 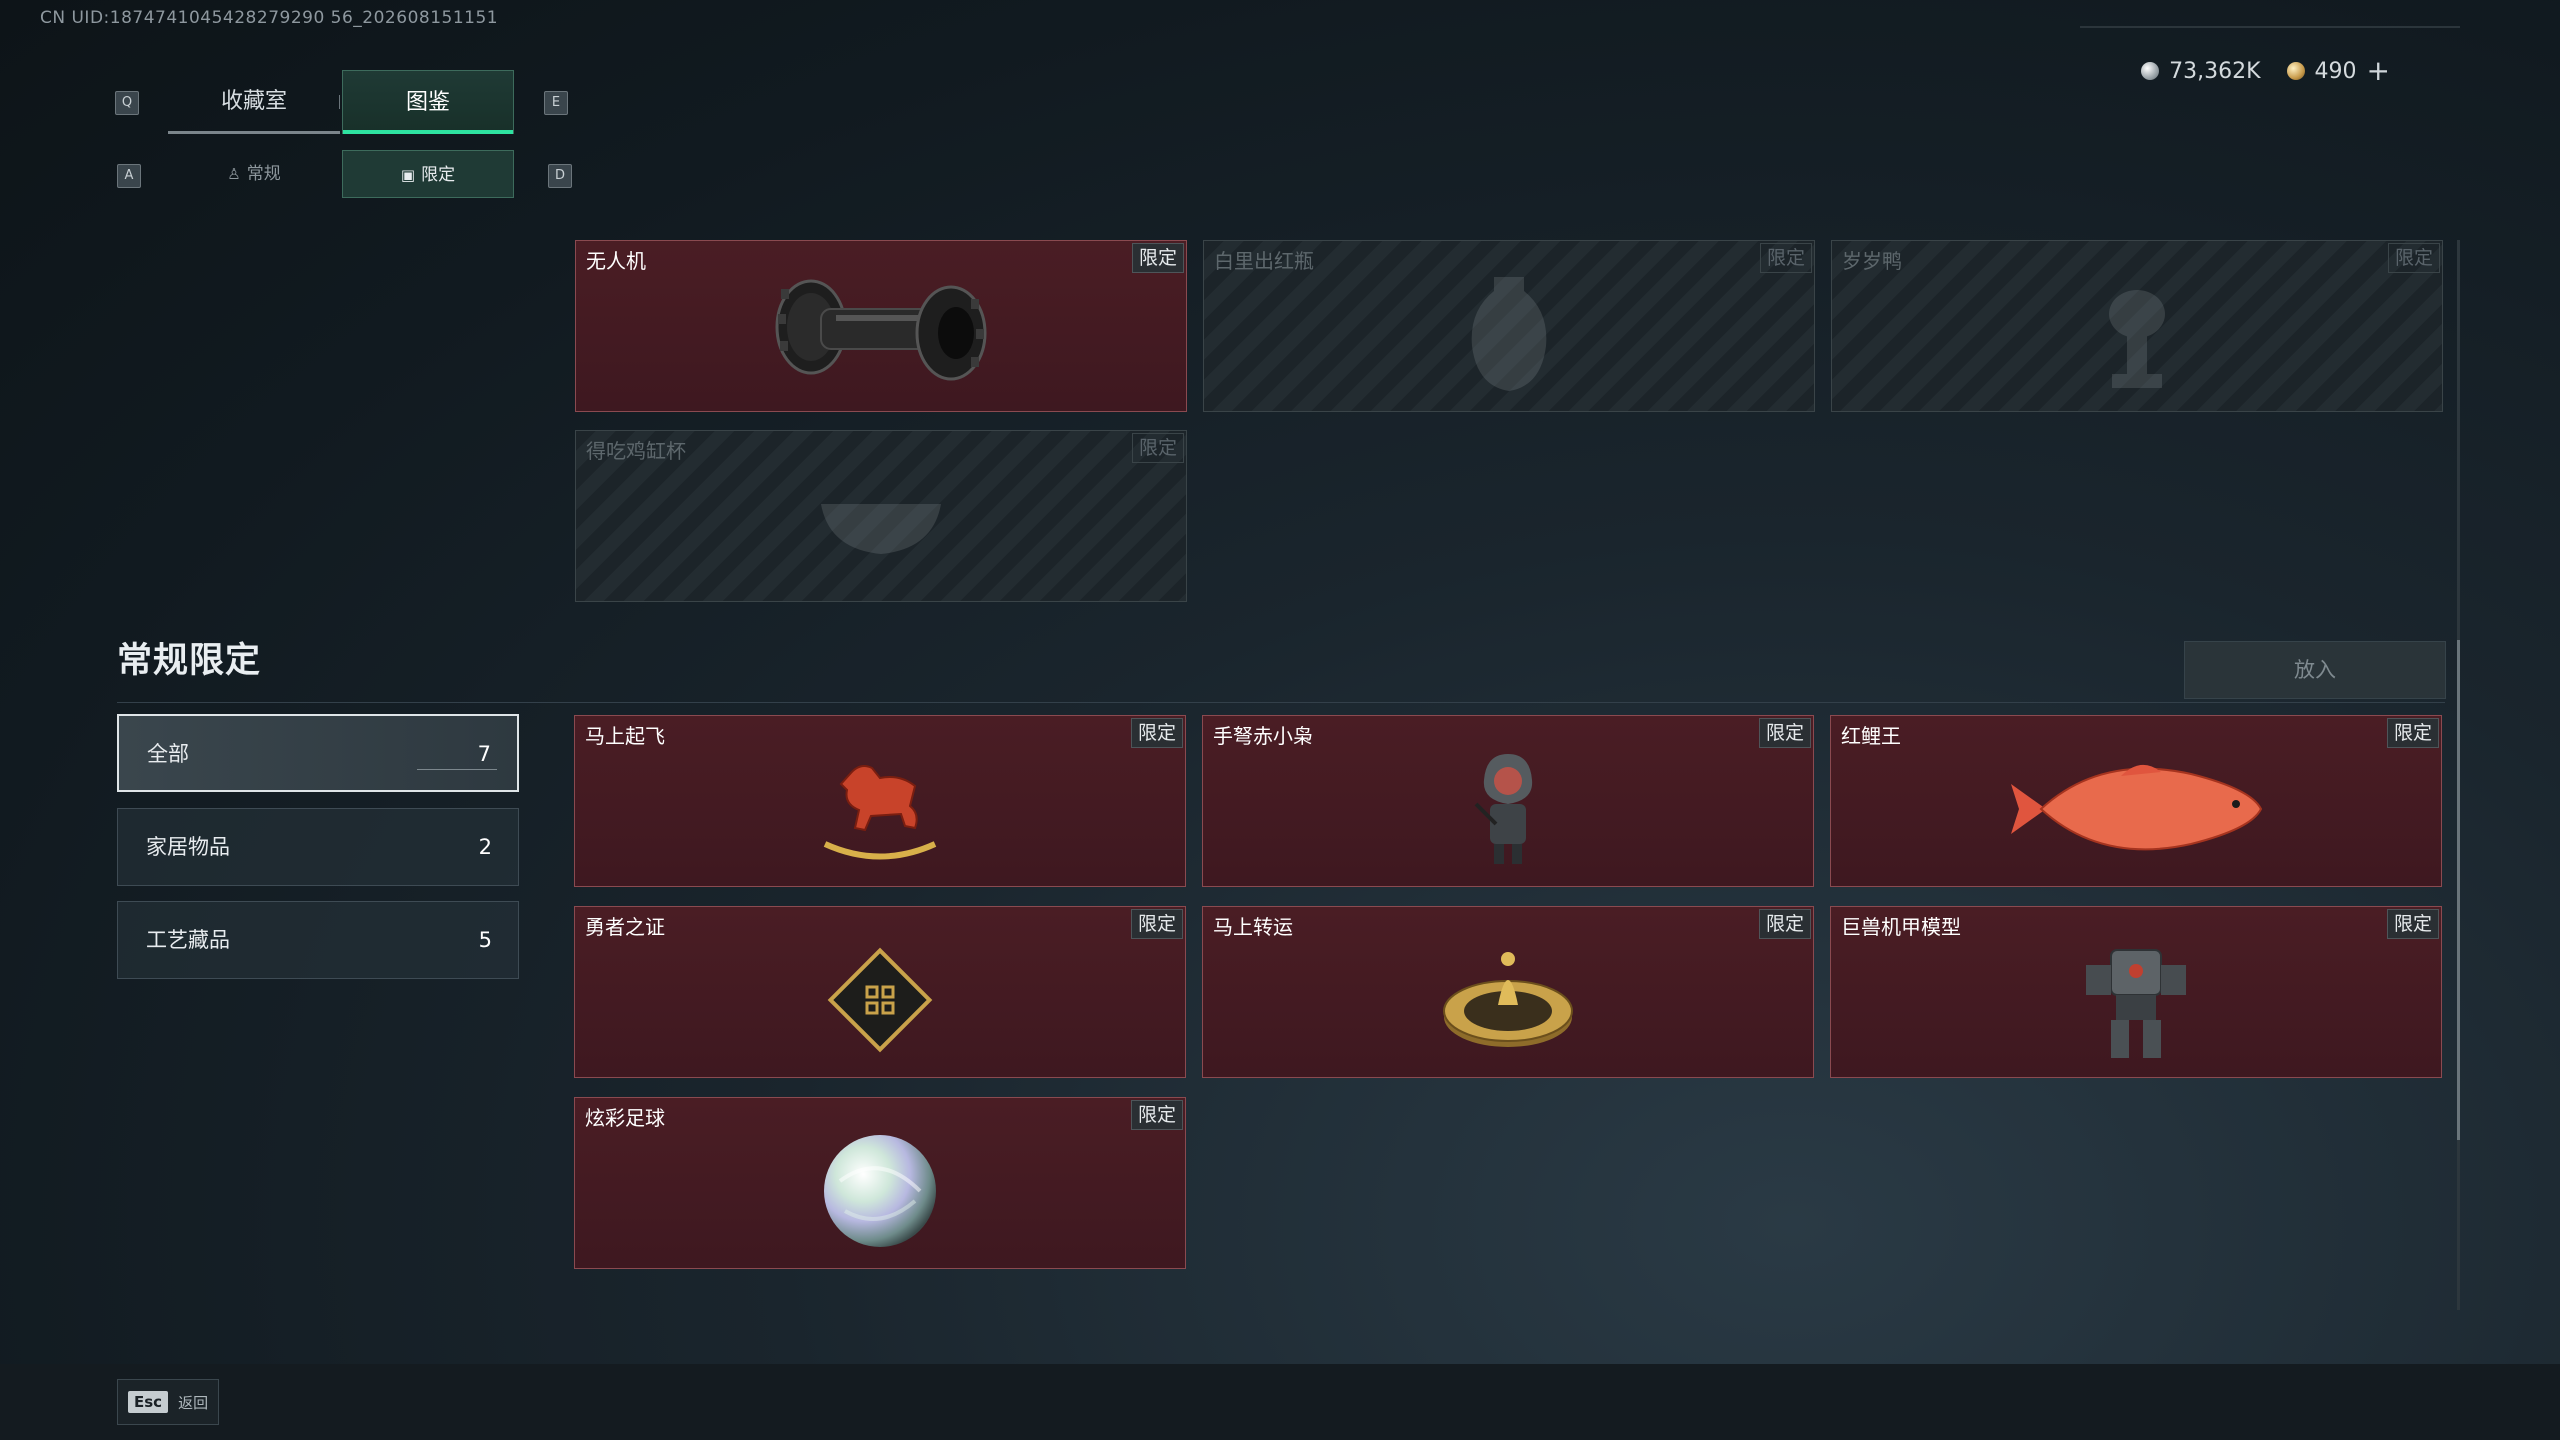 I want to click on category-underline, so click(x=457, y=769).